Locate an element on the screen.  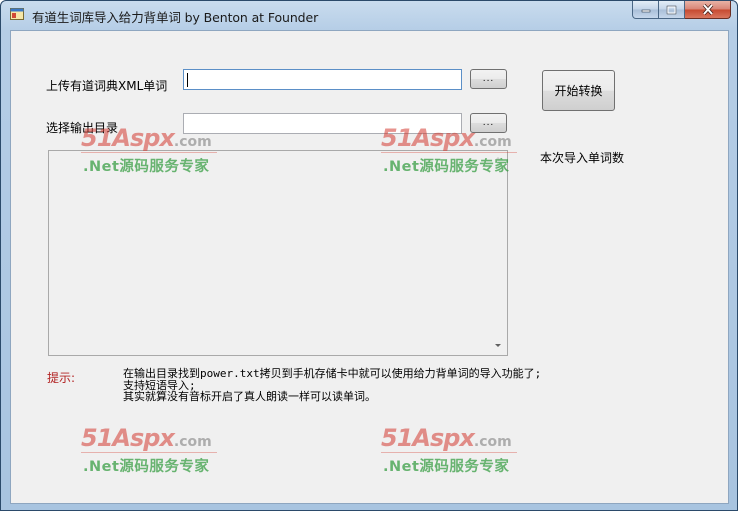
minimize-button is located at coordinates (645, 10).